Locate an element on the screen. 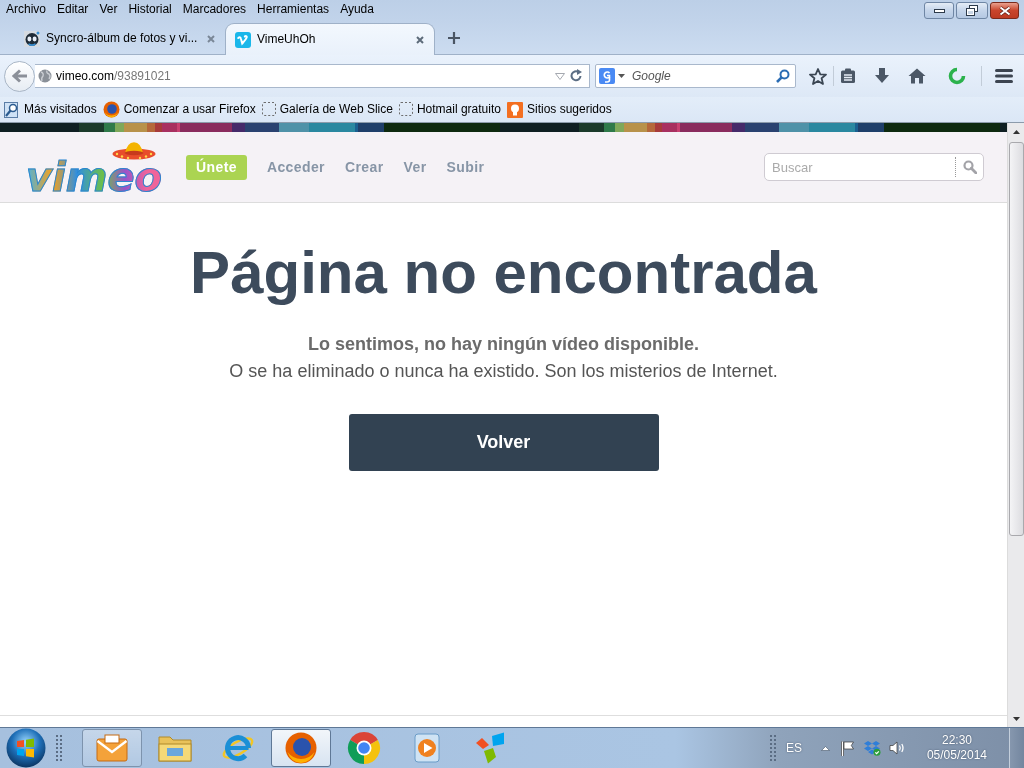 The width and height of the screenshot is (1024, 768). bookmark-item: Galería de Web Slice is located at coordinates (327, 109).